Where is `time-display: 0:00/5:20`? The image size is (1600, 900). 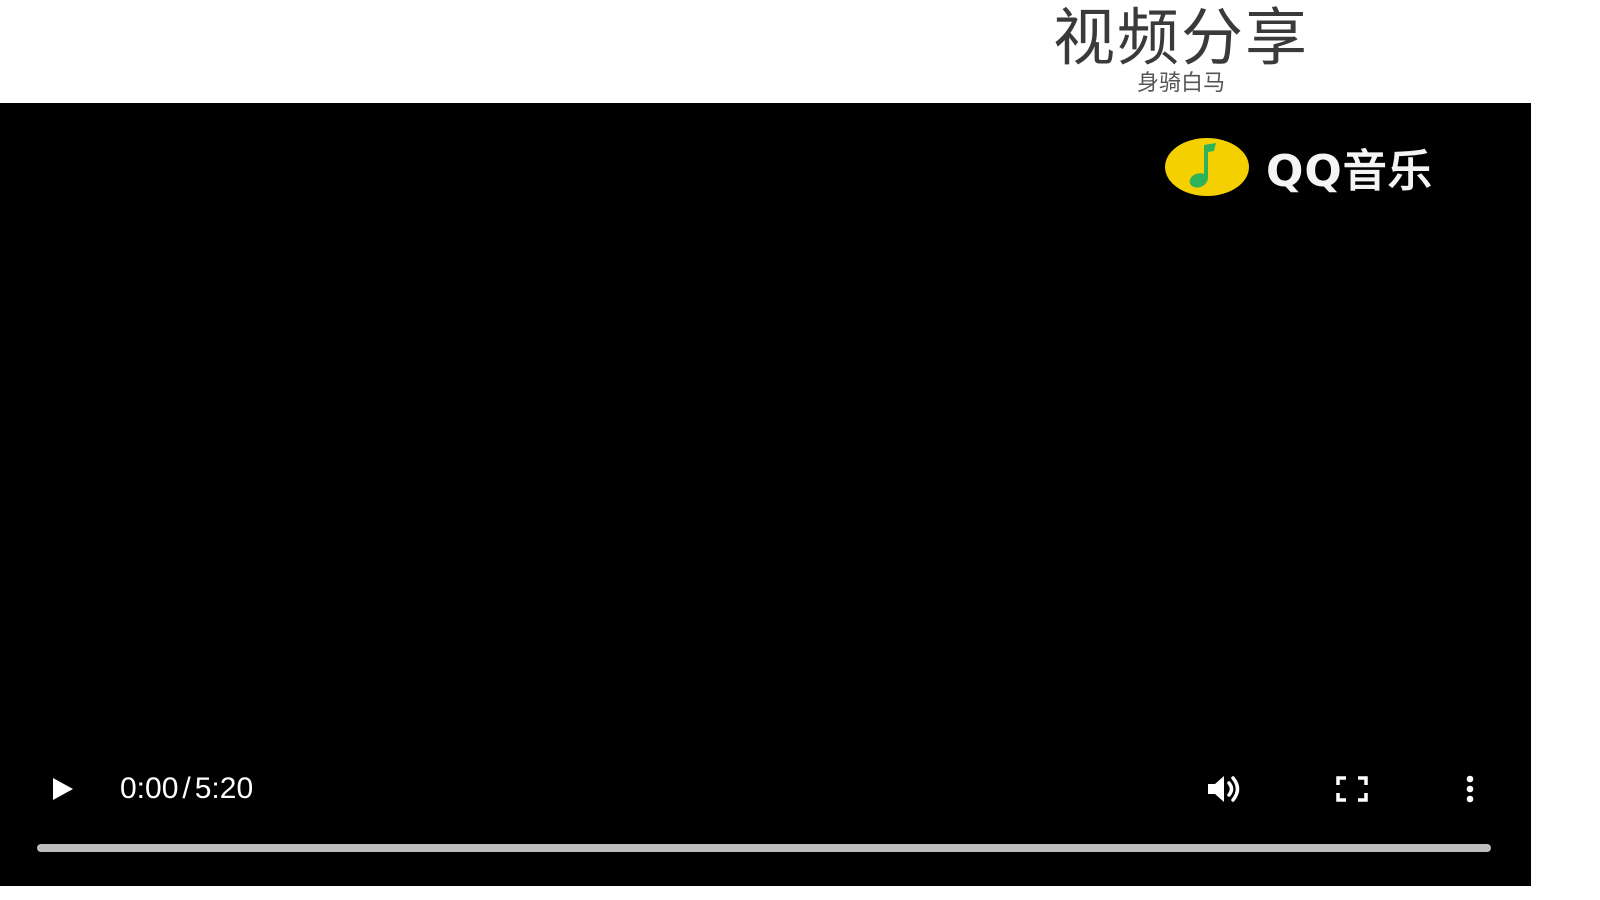
time-display: 0:00/5:20 is located at coordinates (186, 789).